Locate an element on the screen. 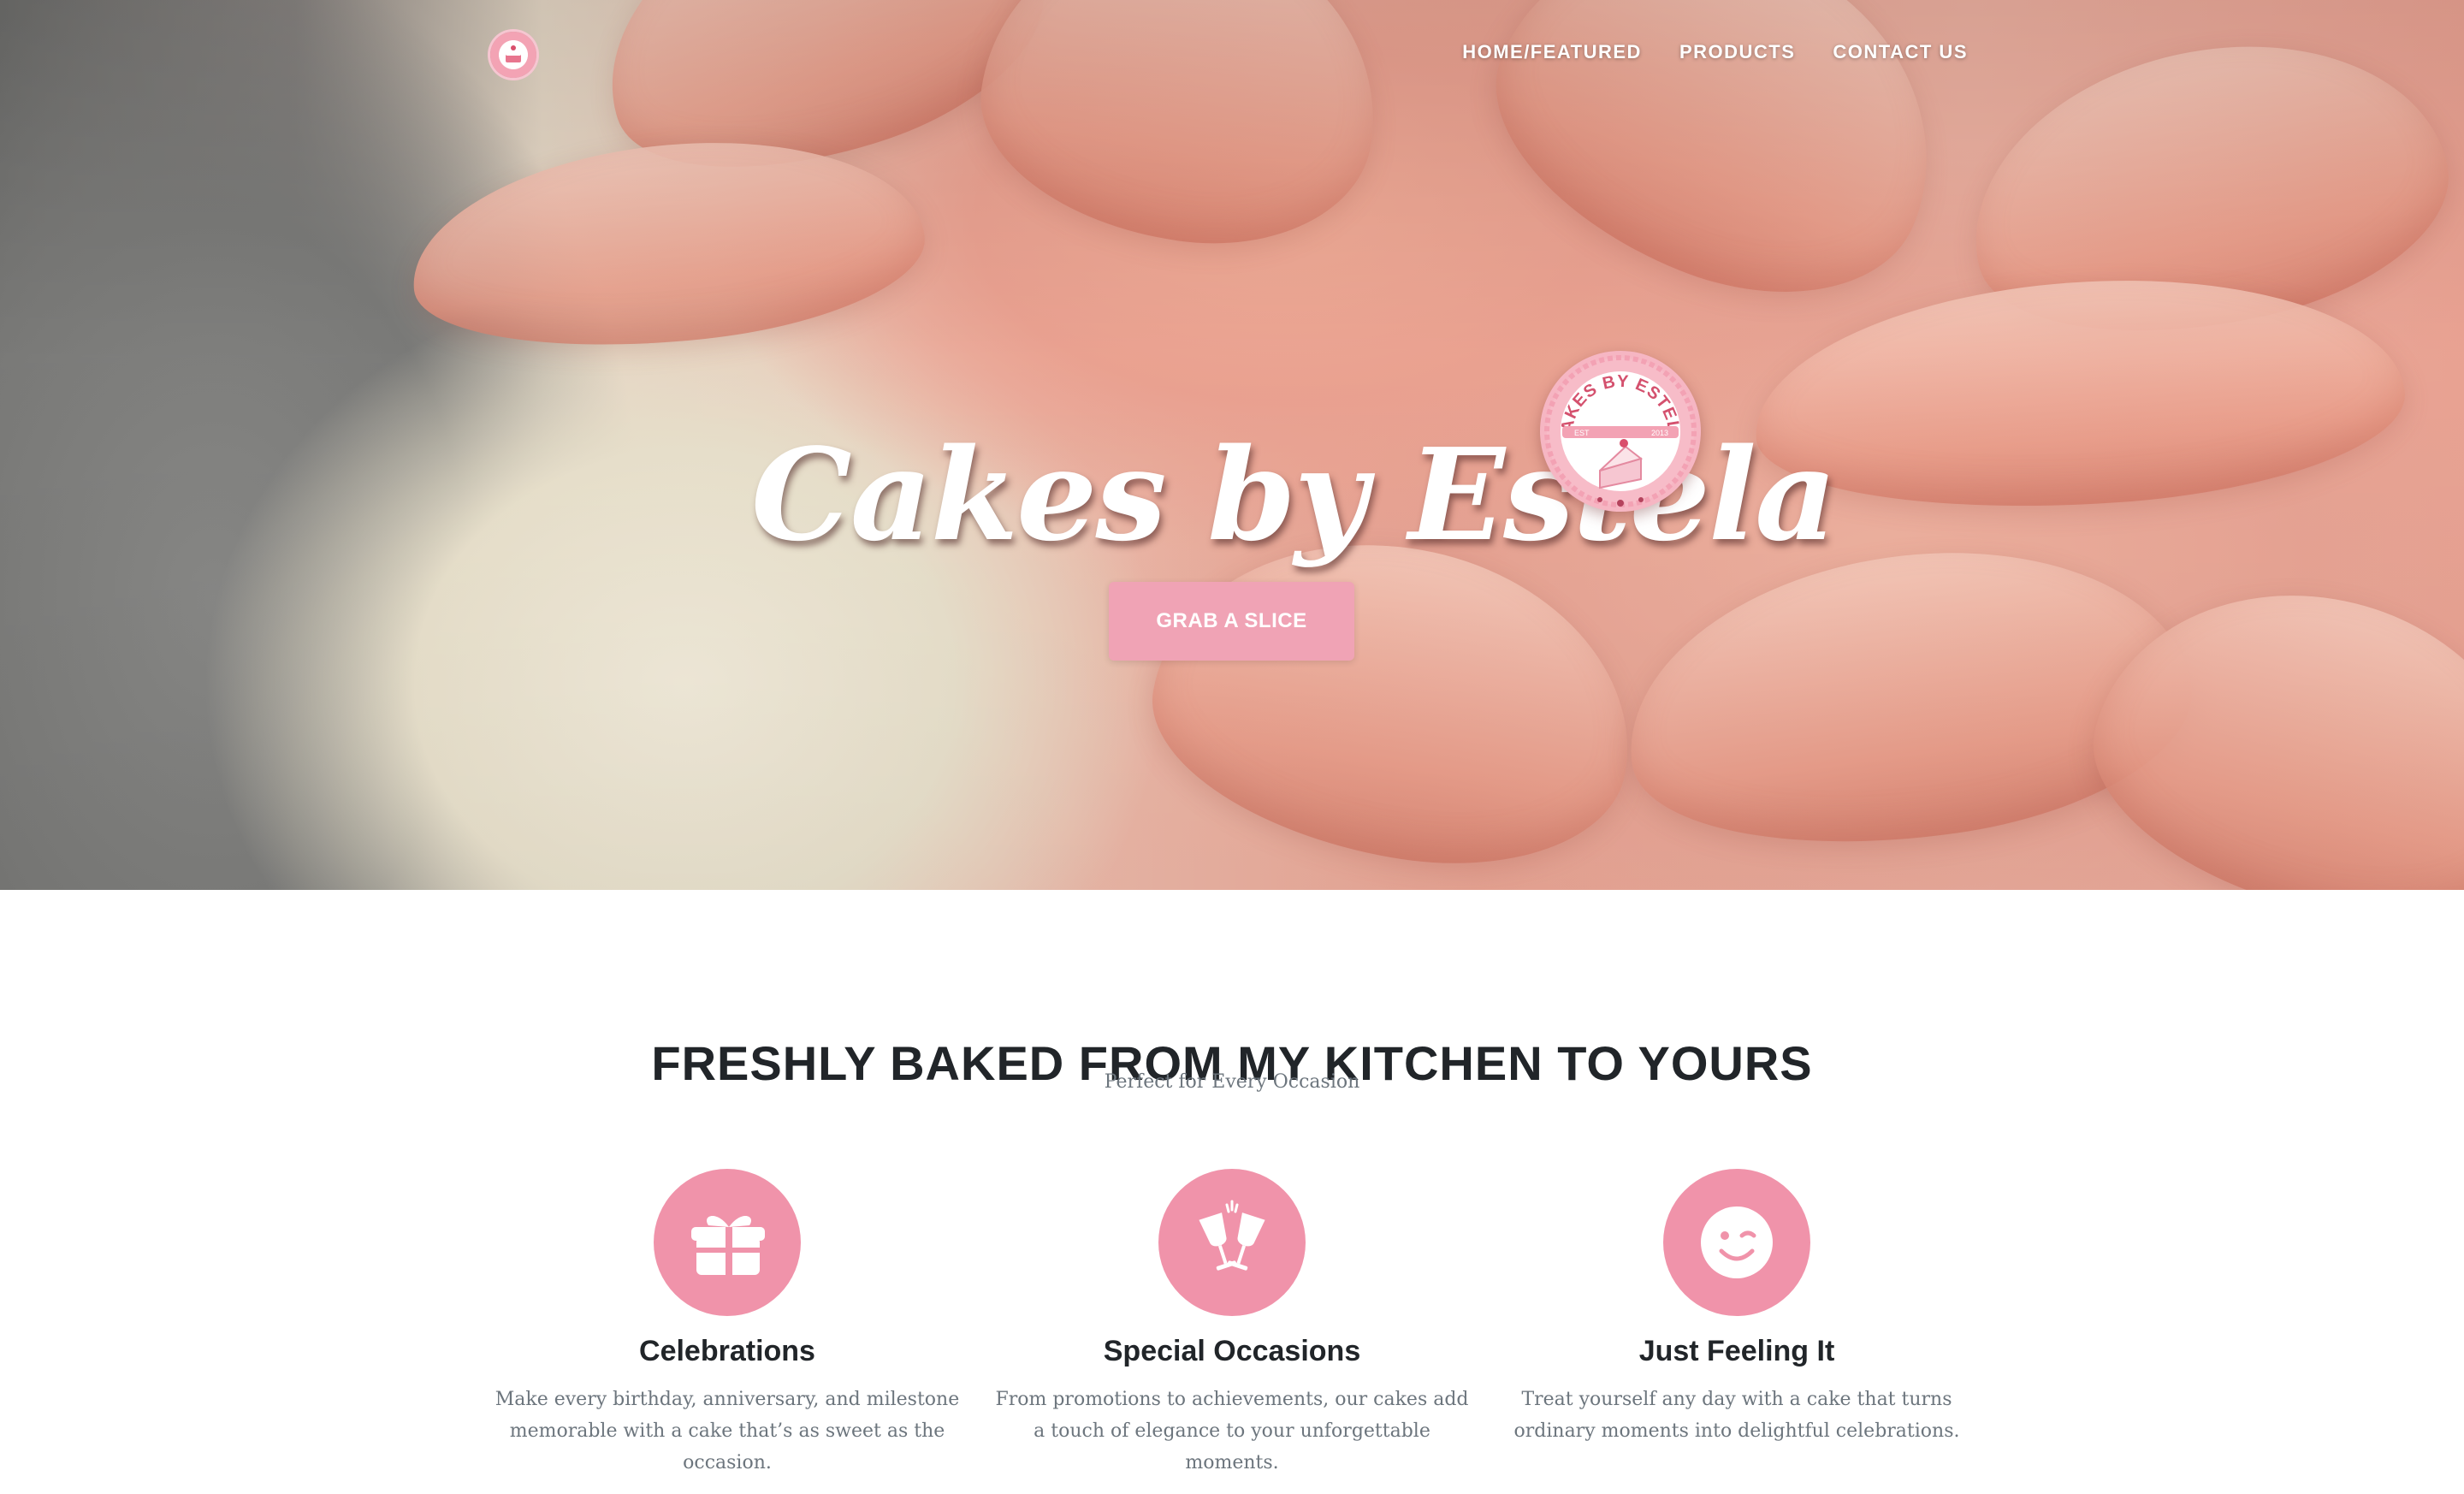  brand-logo-link is located at coordinates (513, 55).